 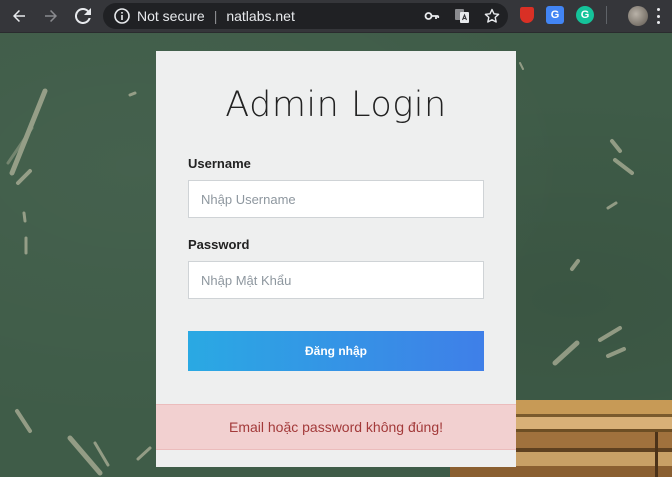 I want to click on arrow-left-icon, so click(x=19, y=16).